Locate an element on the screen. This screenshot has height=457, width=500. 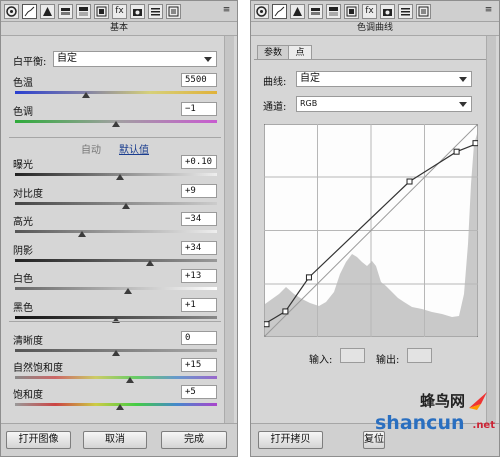
default-link: 默认值 is located at coordinates (134, 148).